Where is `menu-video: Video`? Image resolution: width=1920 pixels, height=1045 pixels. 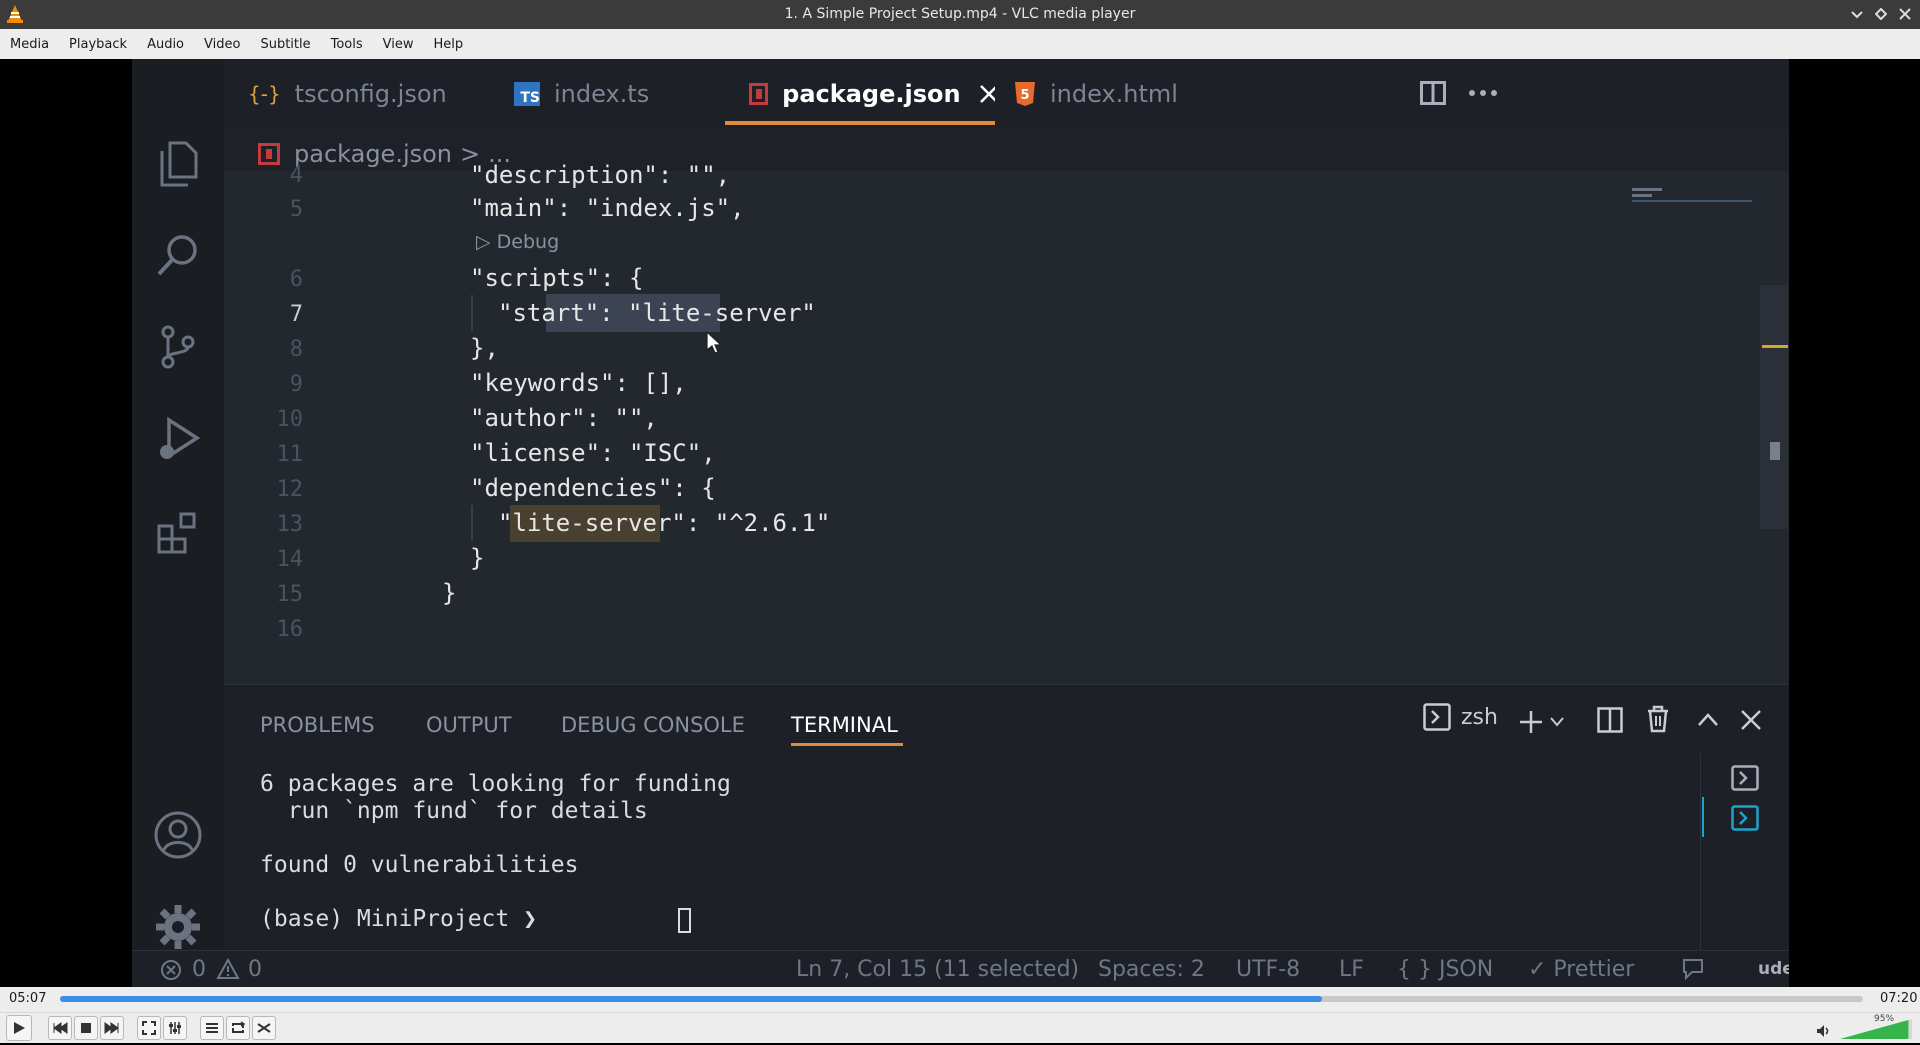
menu-video: Video is located at coordinates (222, 44).